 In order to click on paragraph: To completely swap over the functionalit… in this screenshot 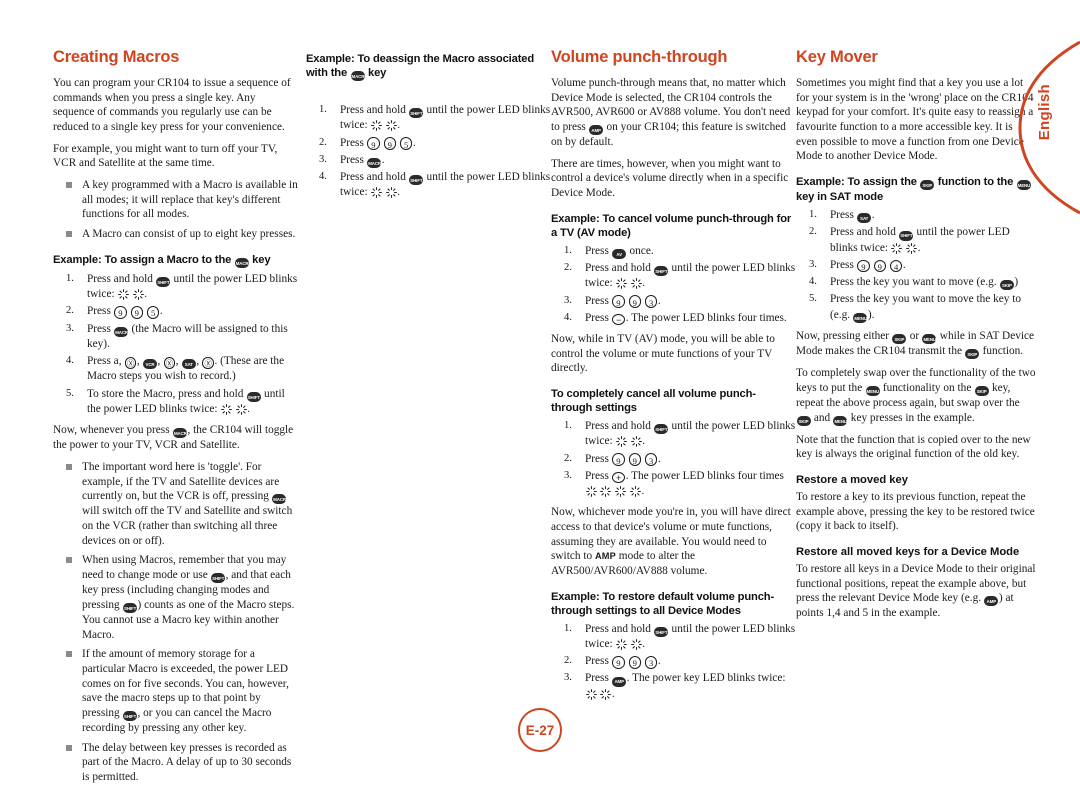, I will do `click(916, 396)`.